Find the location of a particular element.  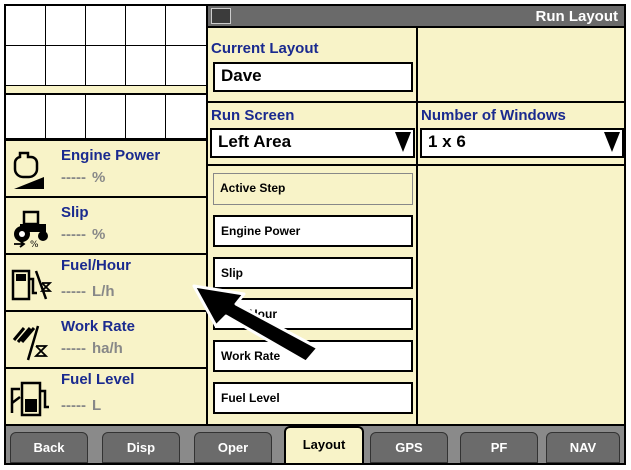

tab-bar: Back Disp Oper Layout GPS PF NAV is located at coordinates (315, 443).